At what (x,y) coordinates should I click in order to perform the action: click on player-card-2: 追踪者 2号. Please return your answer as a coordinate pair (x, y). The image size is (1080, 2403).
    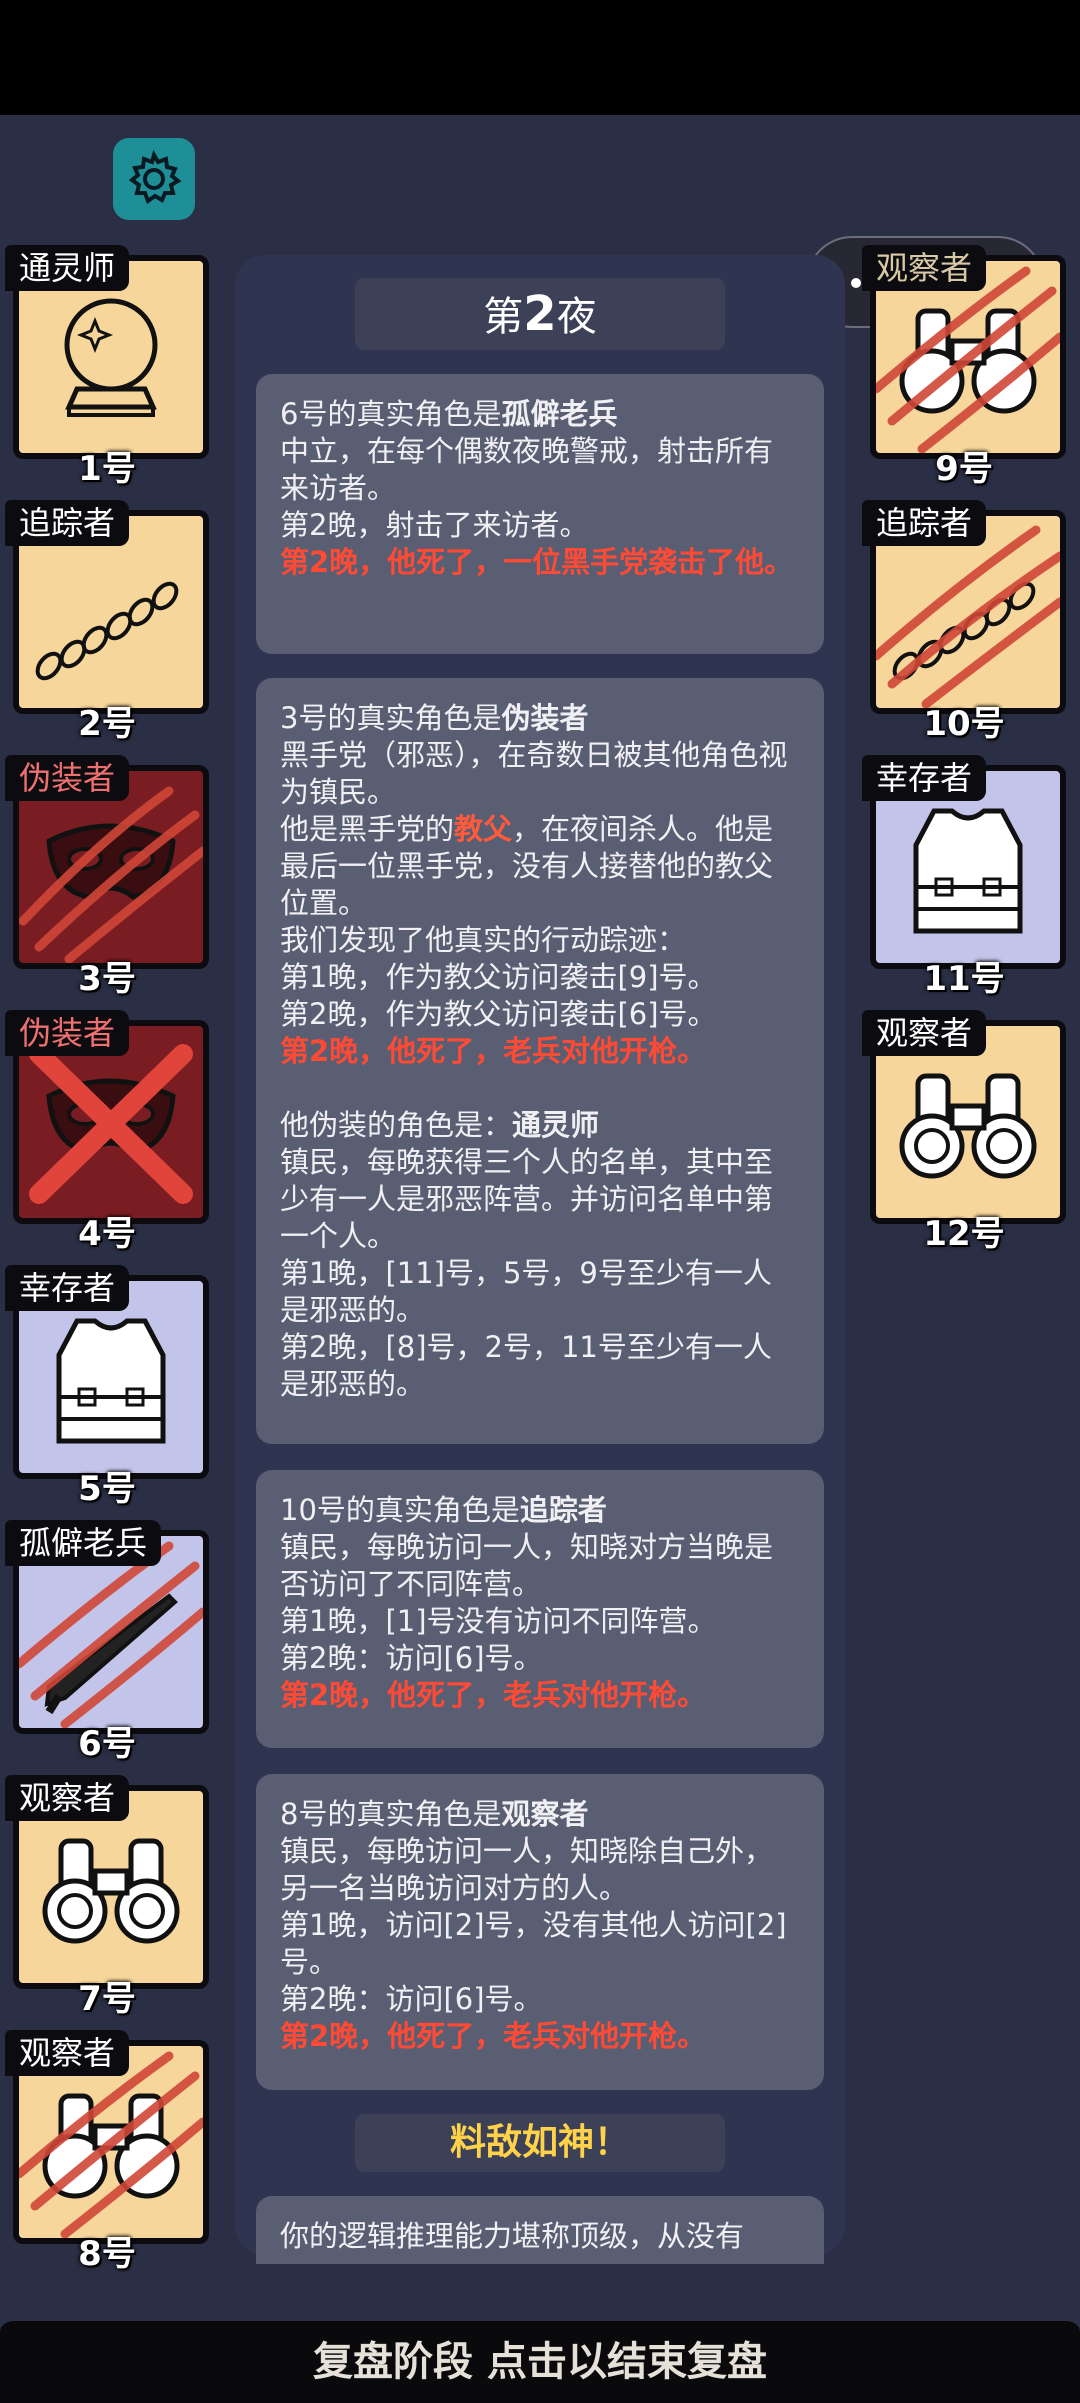
    Looking at the image, I should click on (107, 622).